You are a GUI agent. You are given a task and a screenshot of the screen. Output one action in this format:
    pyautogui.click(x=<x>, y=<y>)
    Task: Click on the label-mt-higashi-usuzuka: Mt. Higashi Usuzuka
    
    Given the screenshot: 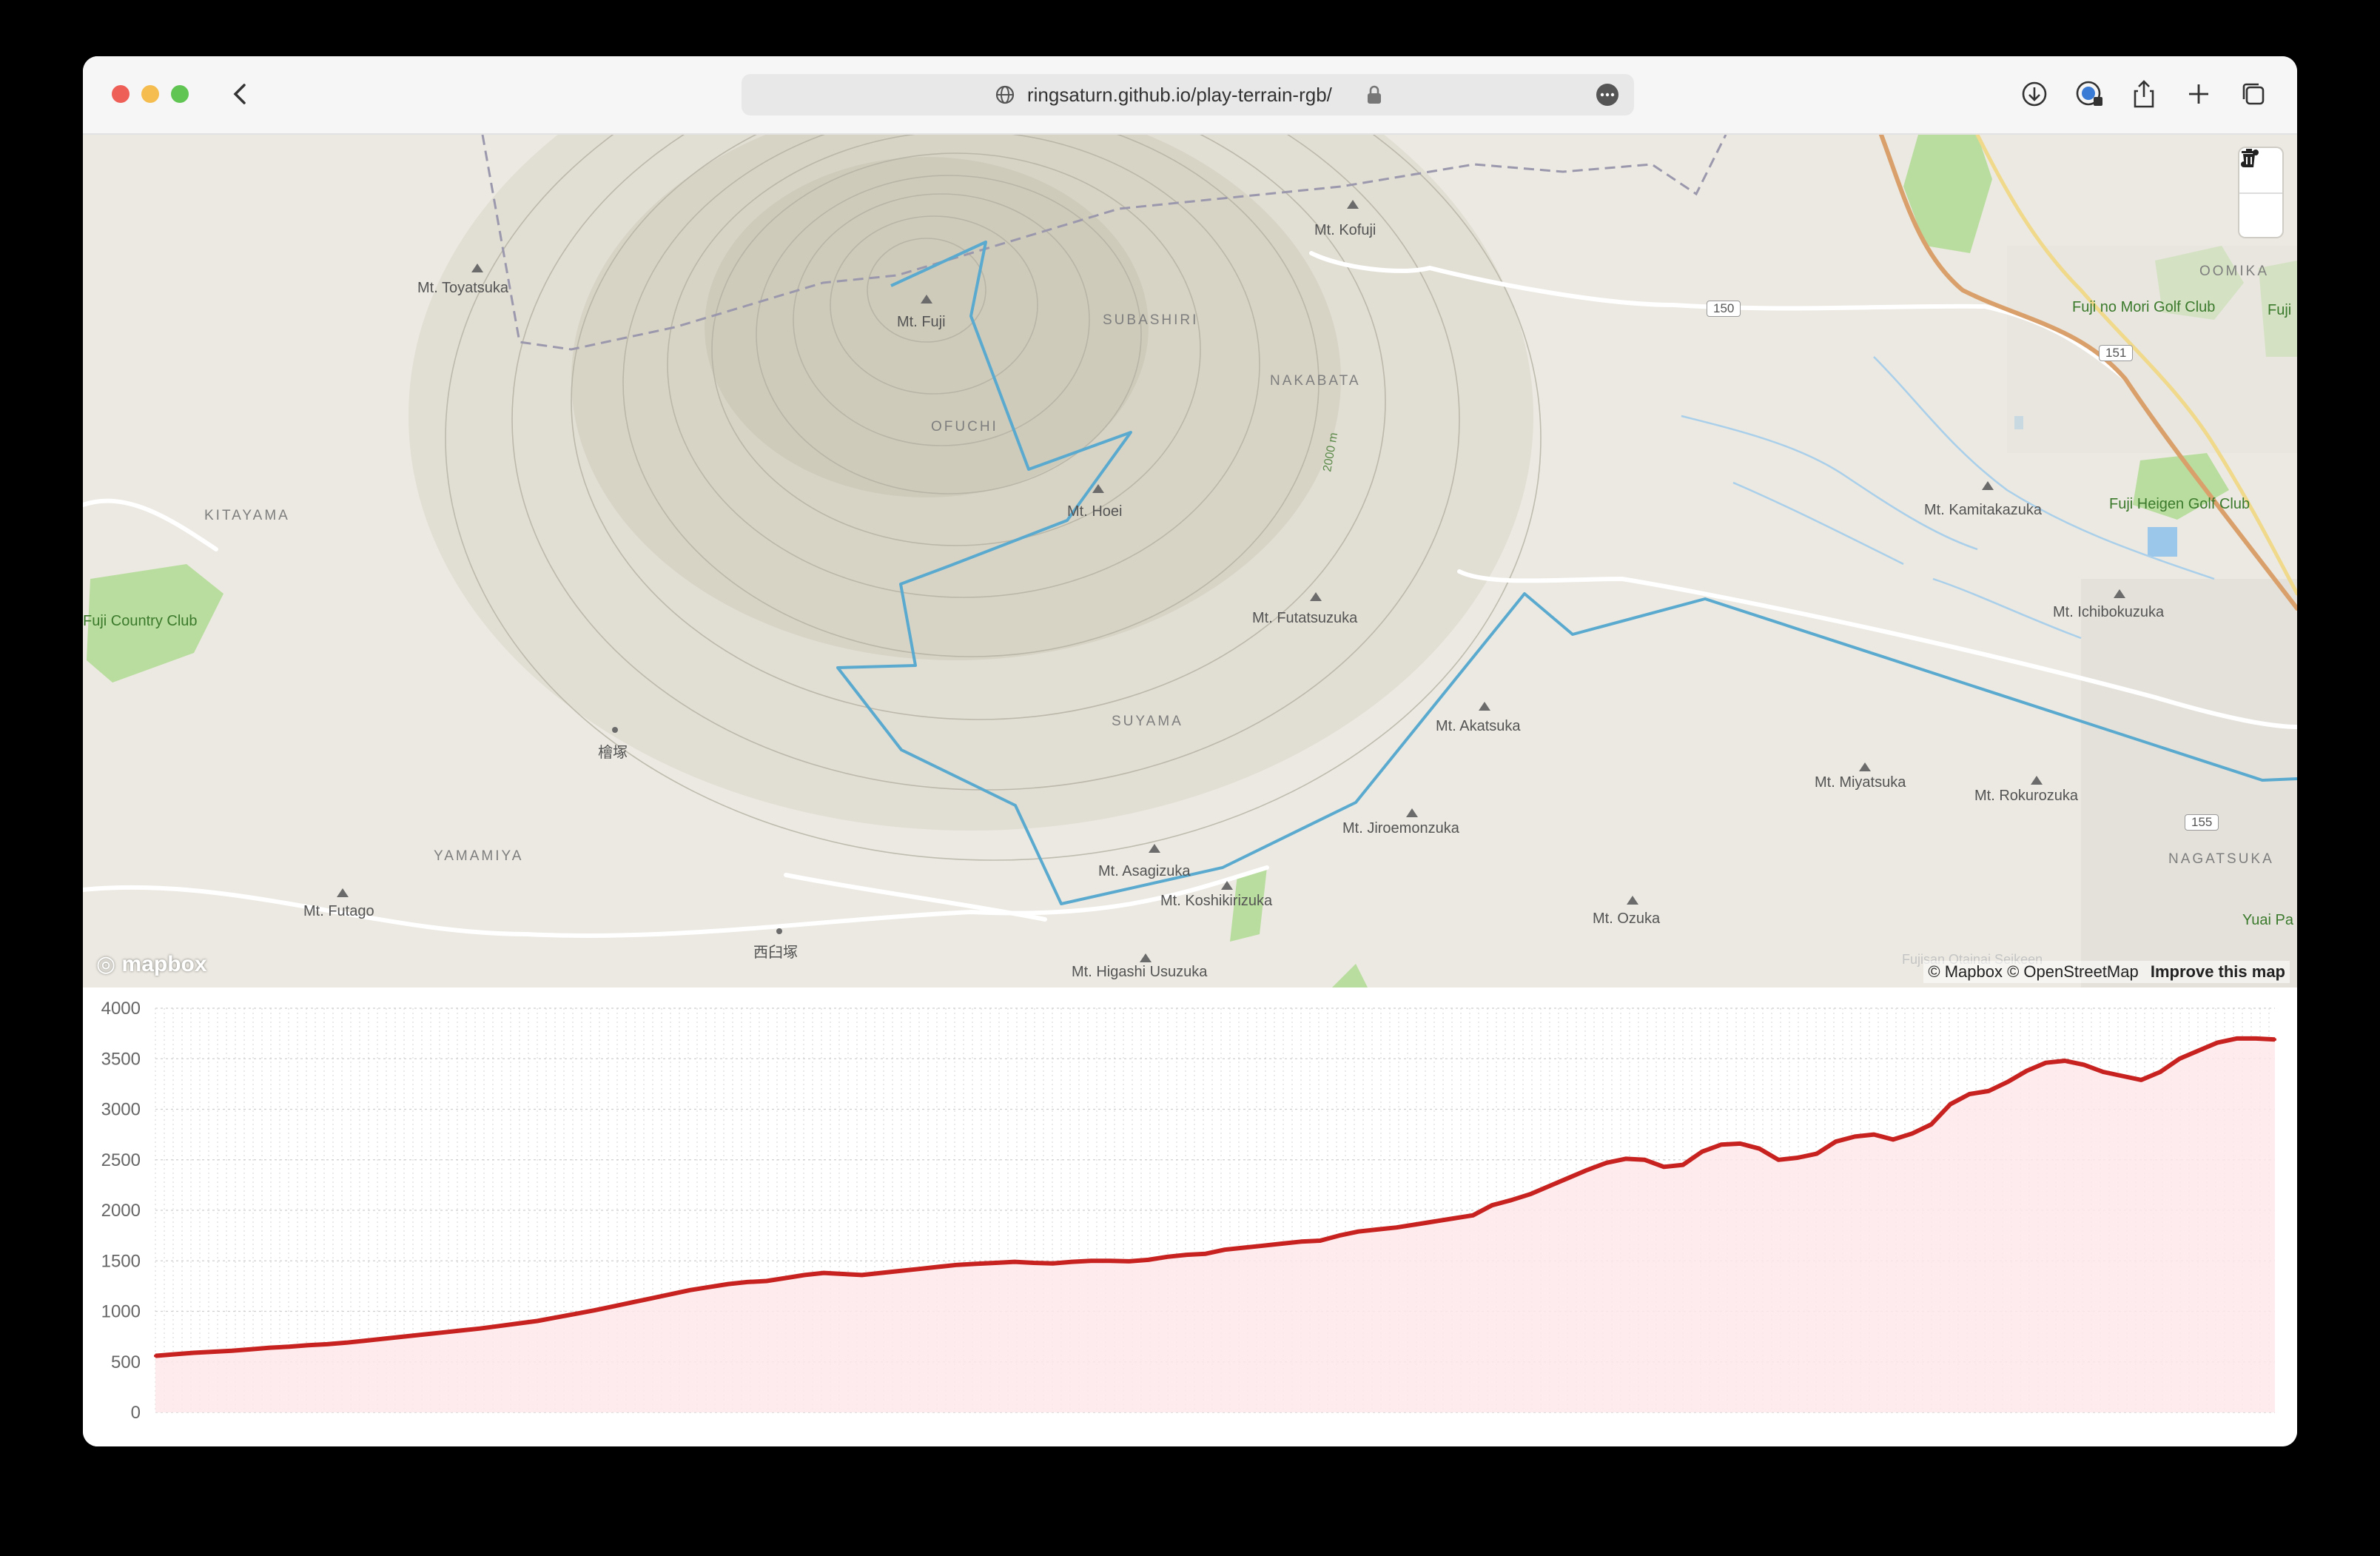 What is the action you would take?
    pyautogui.click(x=1140, y=972)
    